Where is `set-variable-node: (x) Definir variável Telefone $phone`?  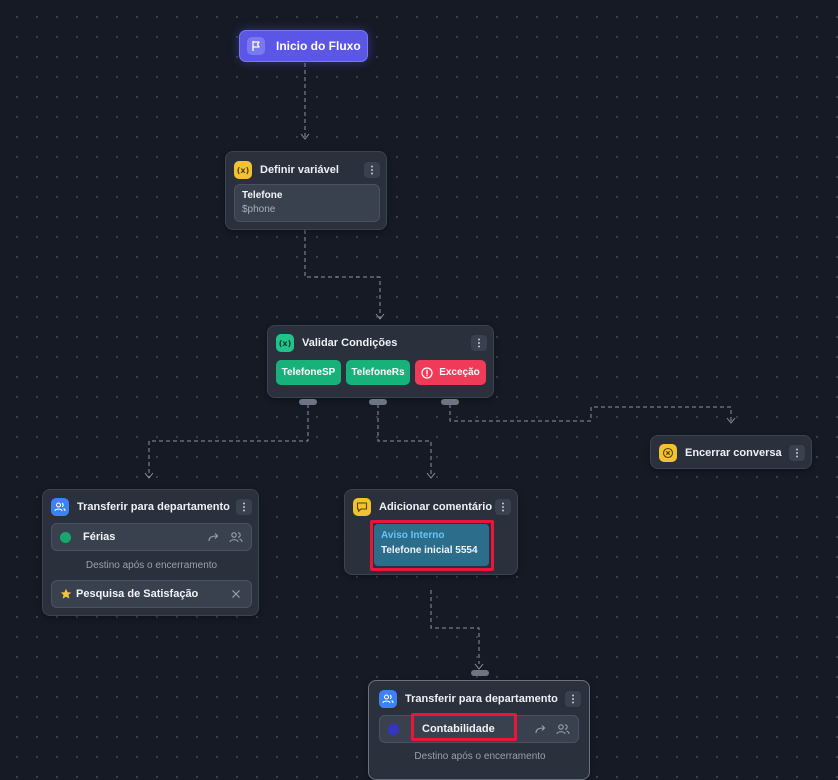 set-variable-node: (x) Definir variável Telefone $phone is located at coordinates (306, 190).